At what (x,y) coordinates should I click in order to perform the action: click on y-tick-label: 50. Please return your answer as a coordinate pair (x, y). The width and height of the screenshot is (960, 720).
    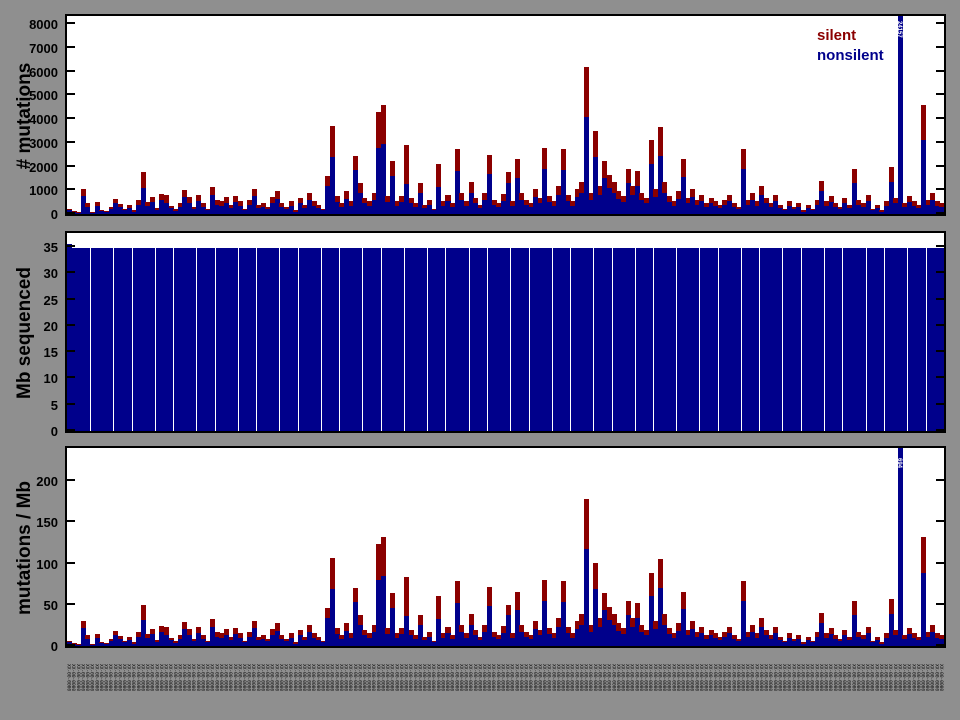
    Looking at the image, I should click on (50, 605).